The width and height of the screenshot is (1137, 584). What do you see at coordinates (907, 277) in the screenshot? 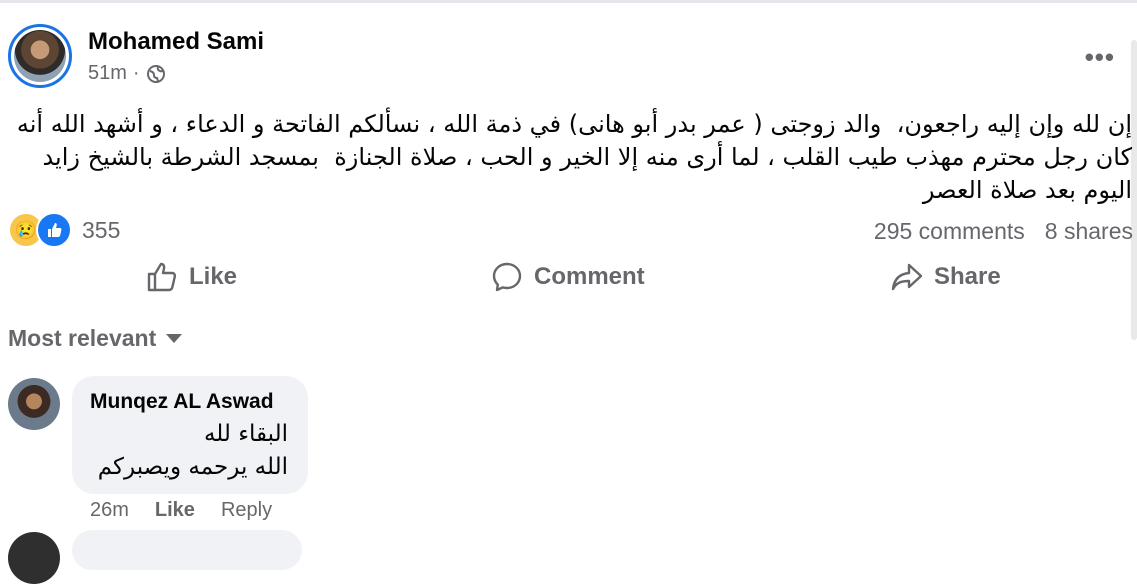
I see `share-icon` at bounding box center [907, 277].